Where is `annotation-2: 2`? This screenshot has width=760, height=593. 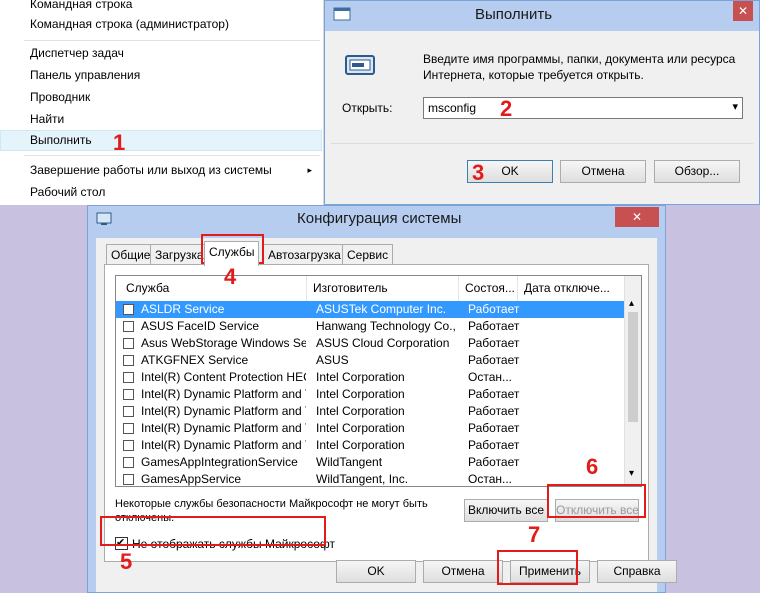 annotation-2: 2 is located at coordinates (506, 108).